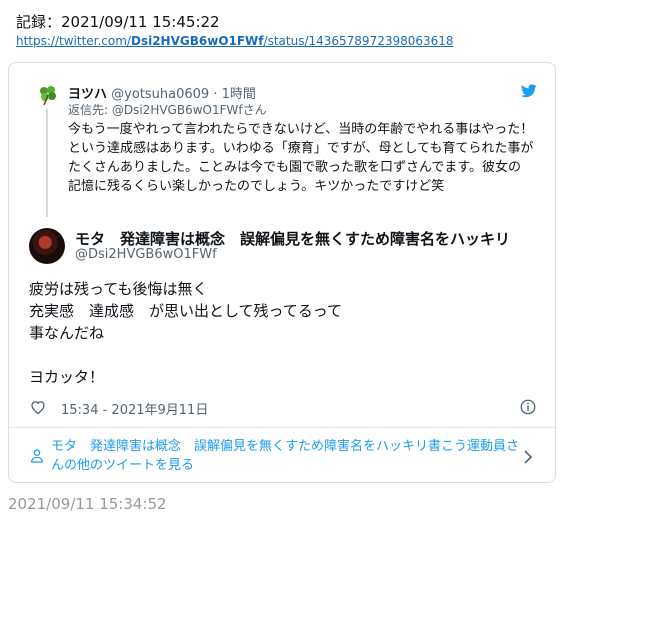 The image size is (660, 639). Describe the element at coordinates (186, 311) in the screenshot. I see `tweet-line: 充実感 達成感 が思い出として残ってるって` at that location.